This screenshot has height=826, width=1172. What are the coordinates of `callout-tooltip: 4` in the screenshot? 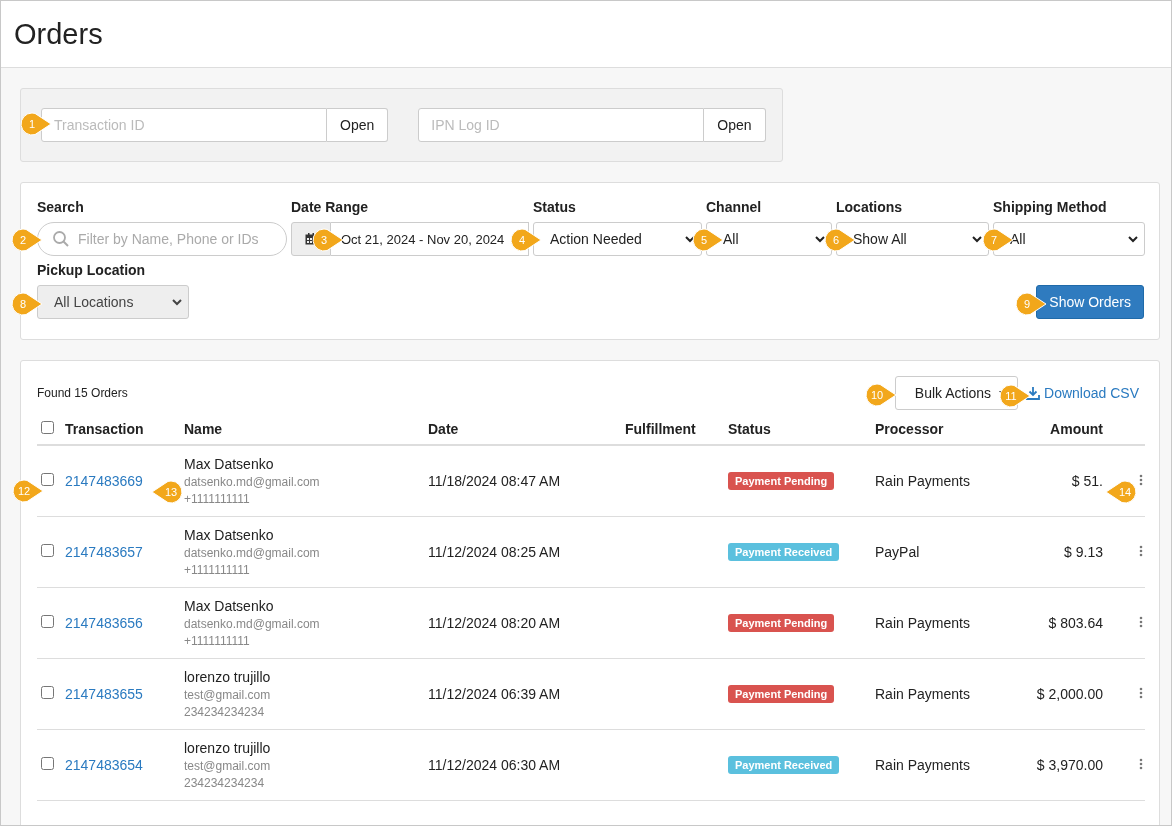 It's located at (526, 240).